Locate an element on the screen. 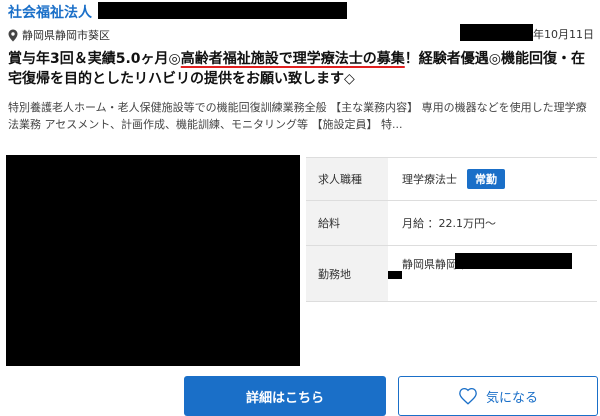 The height and width of the screenshot is (416, 600). title-part-1: 賞与年3回＆実績5.0ヶ月◎ is located at coordinates (94, 59).